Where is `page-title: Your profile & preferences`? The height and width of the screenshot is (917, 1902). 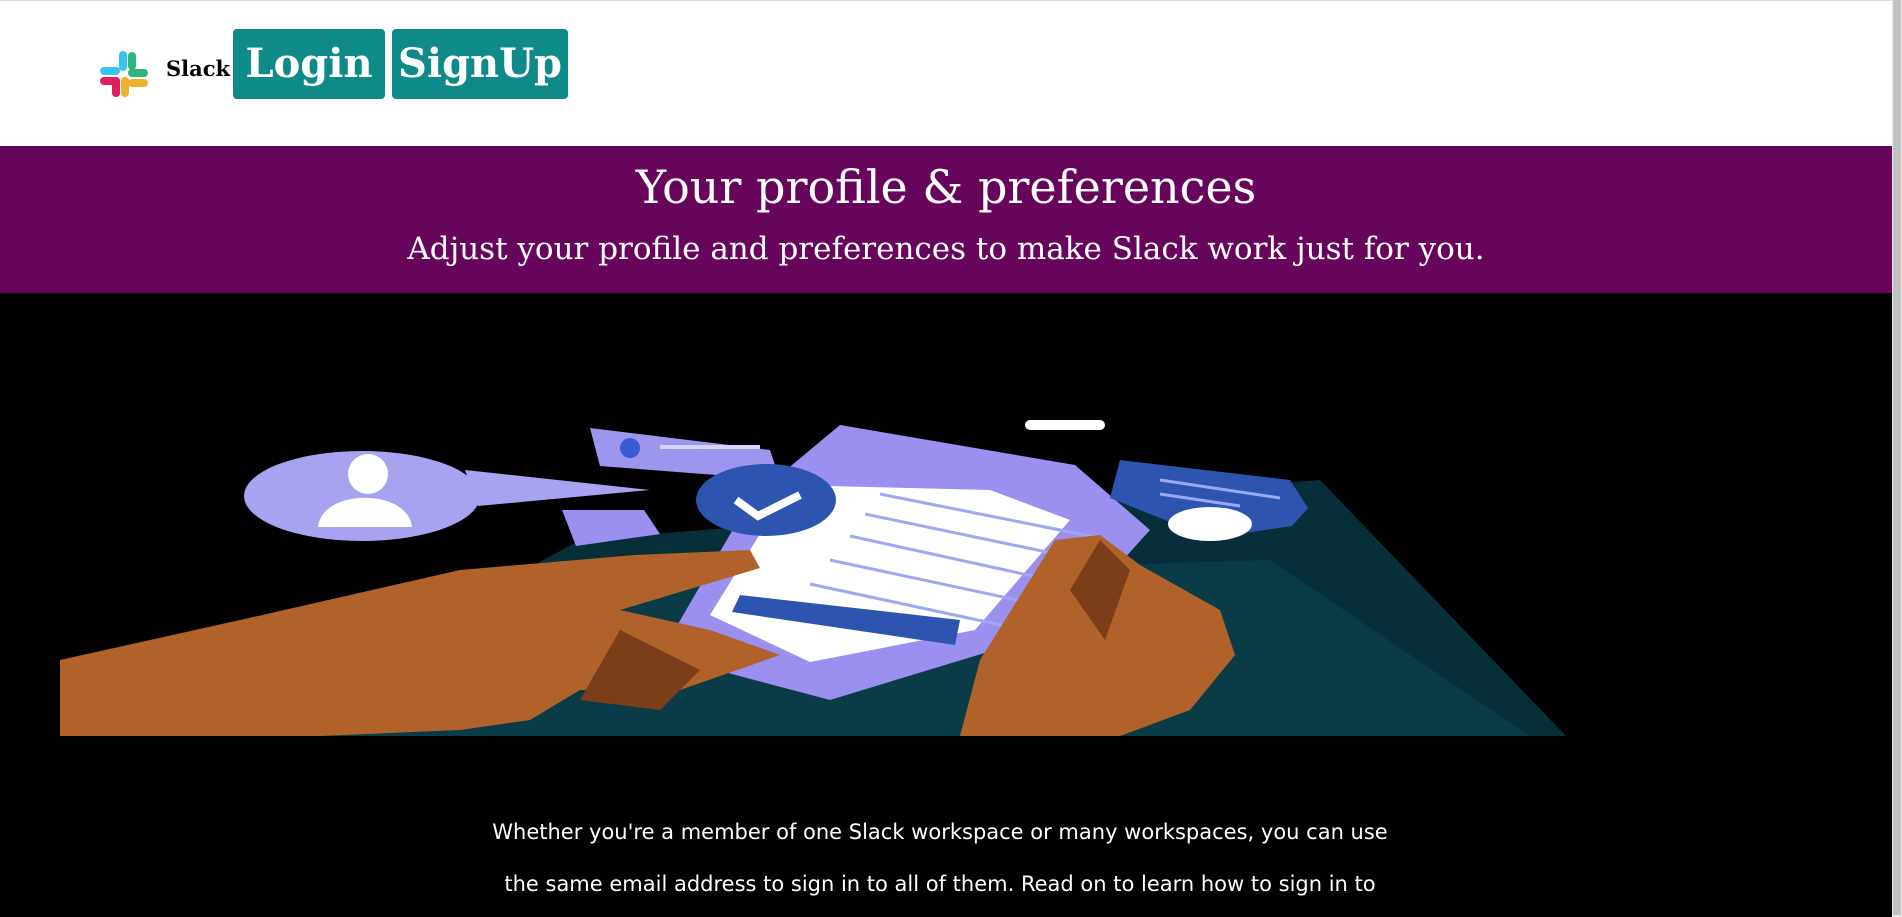 page-title: Your profile & preferences is located at coordinates (946, 187).